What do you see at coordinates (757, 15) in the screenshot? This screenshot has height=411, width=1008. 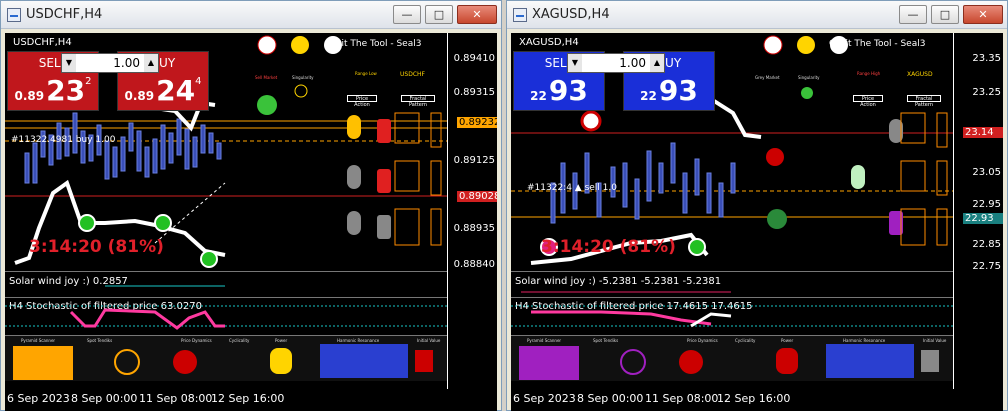 I see `window-titlebar: XAGUSD,H4 — □ ✕` at bounding box center [757, 15].